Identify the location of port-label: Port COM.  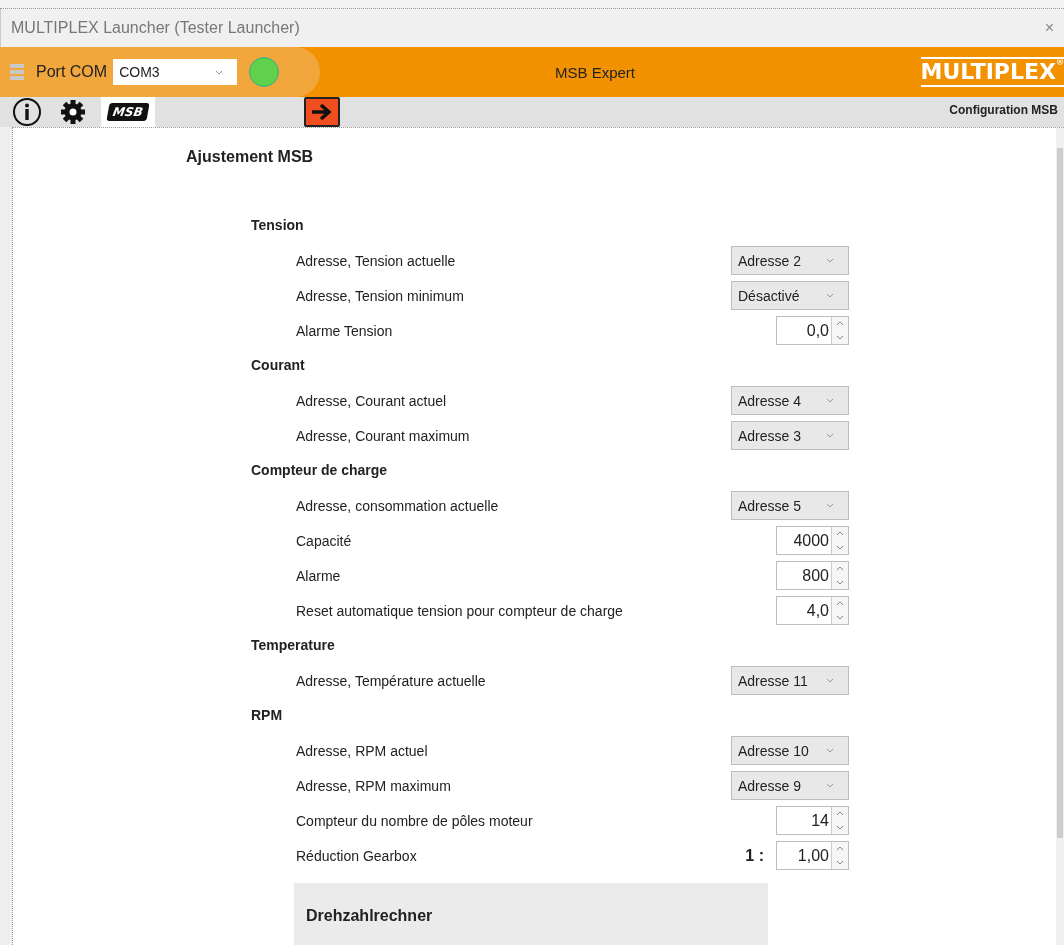
(72, 72).